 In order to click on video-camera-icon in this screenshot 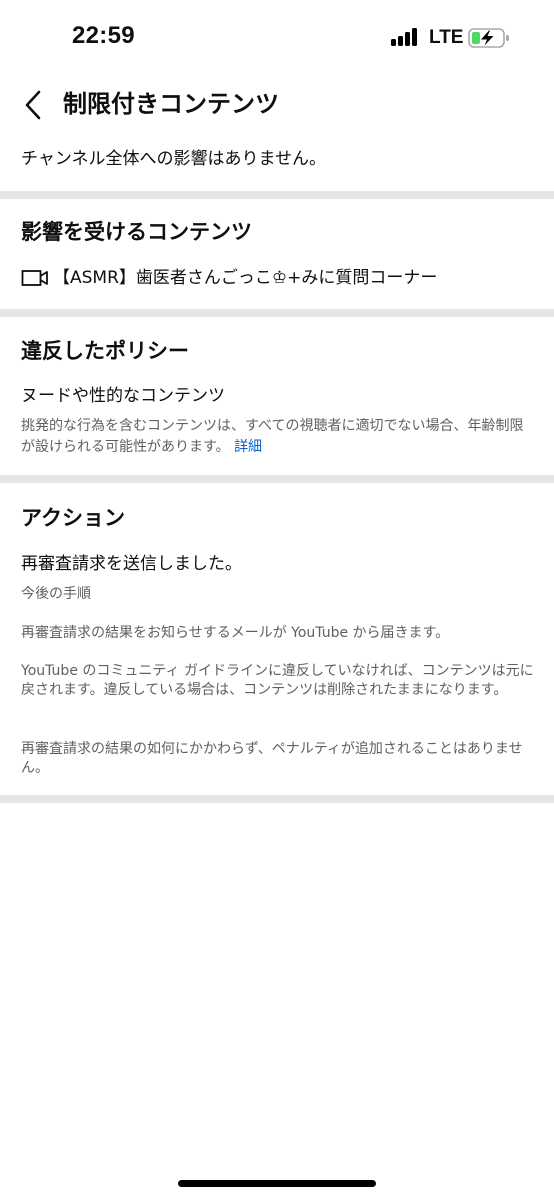, I will do `click(34, 278)`.